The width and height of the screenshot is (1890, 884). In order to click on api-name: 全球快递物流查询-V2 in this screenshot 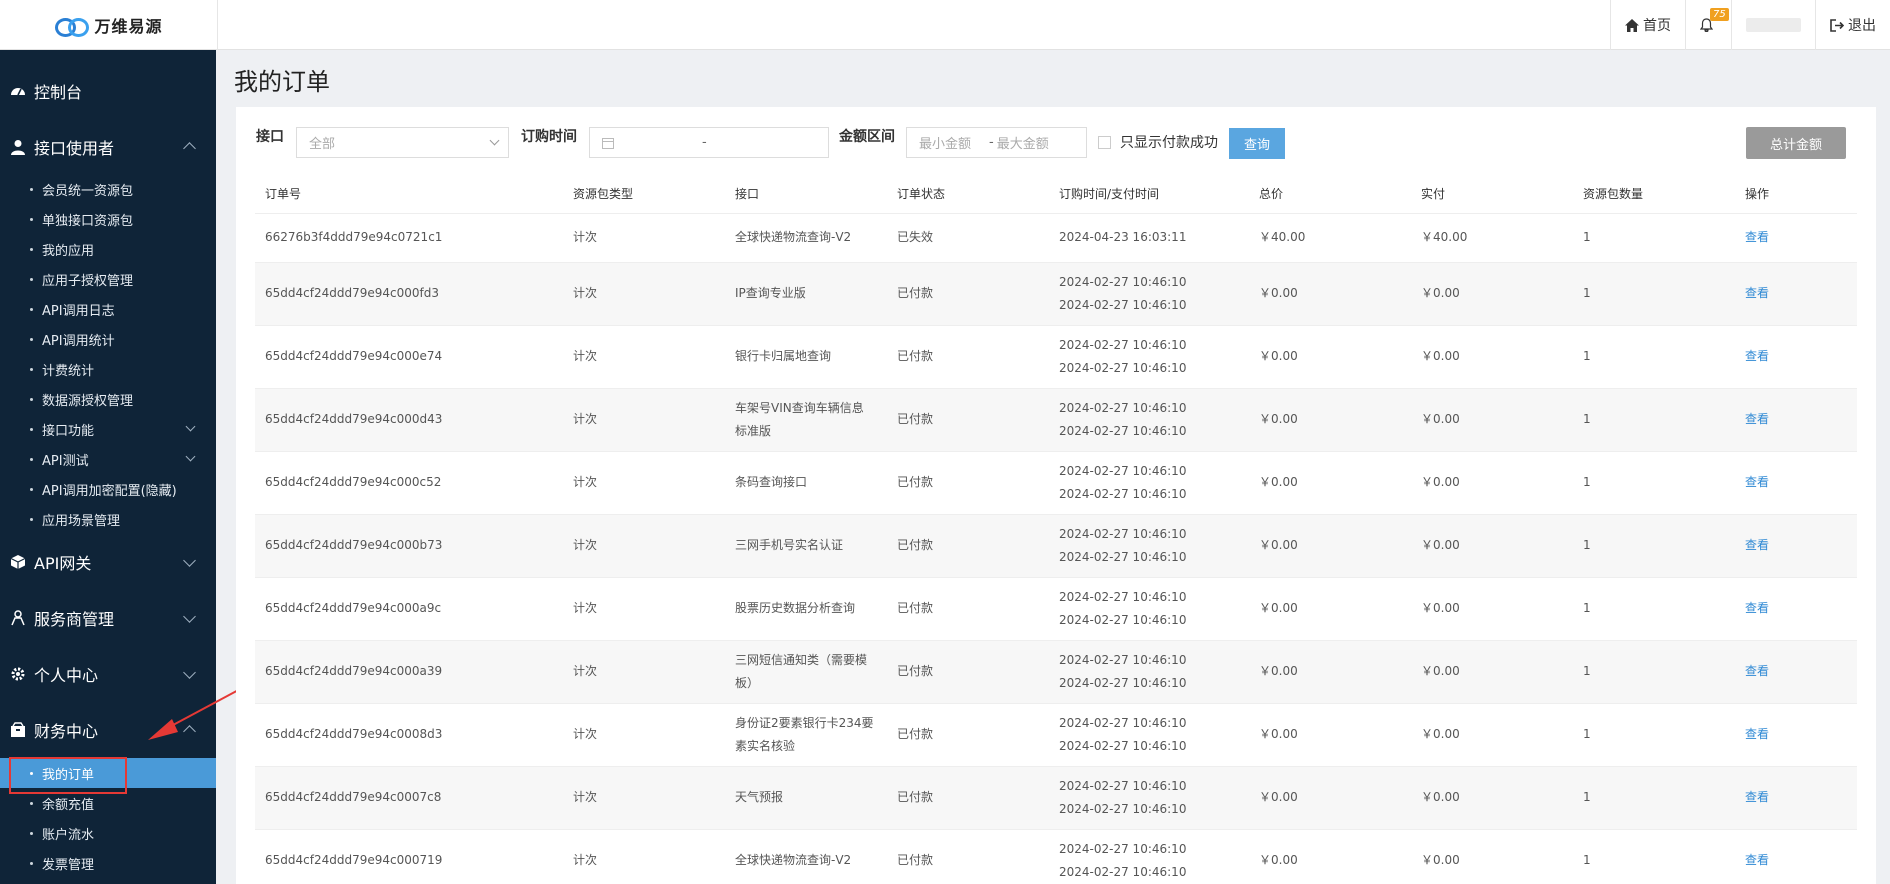, I will do `click(806, 238)`.